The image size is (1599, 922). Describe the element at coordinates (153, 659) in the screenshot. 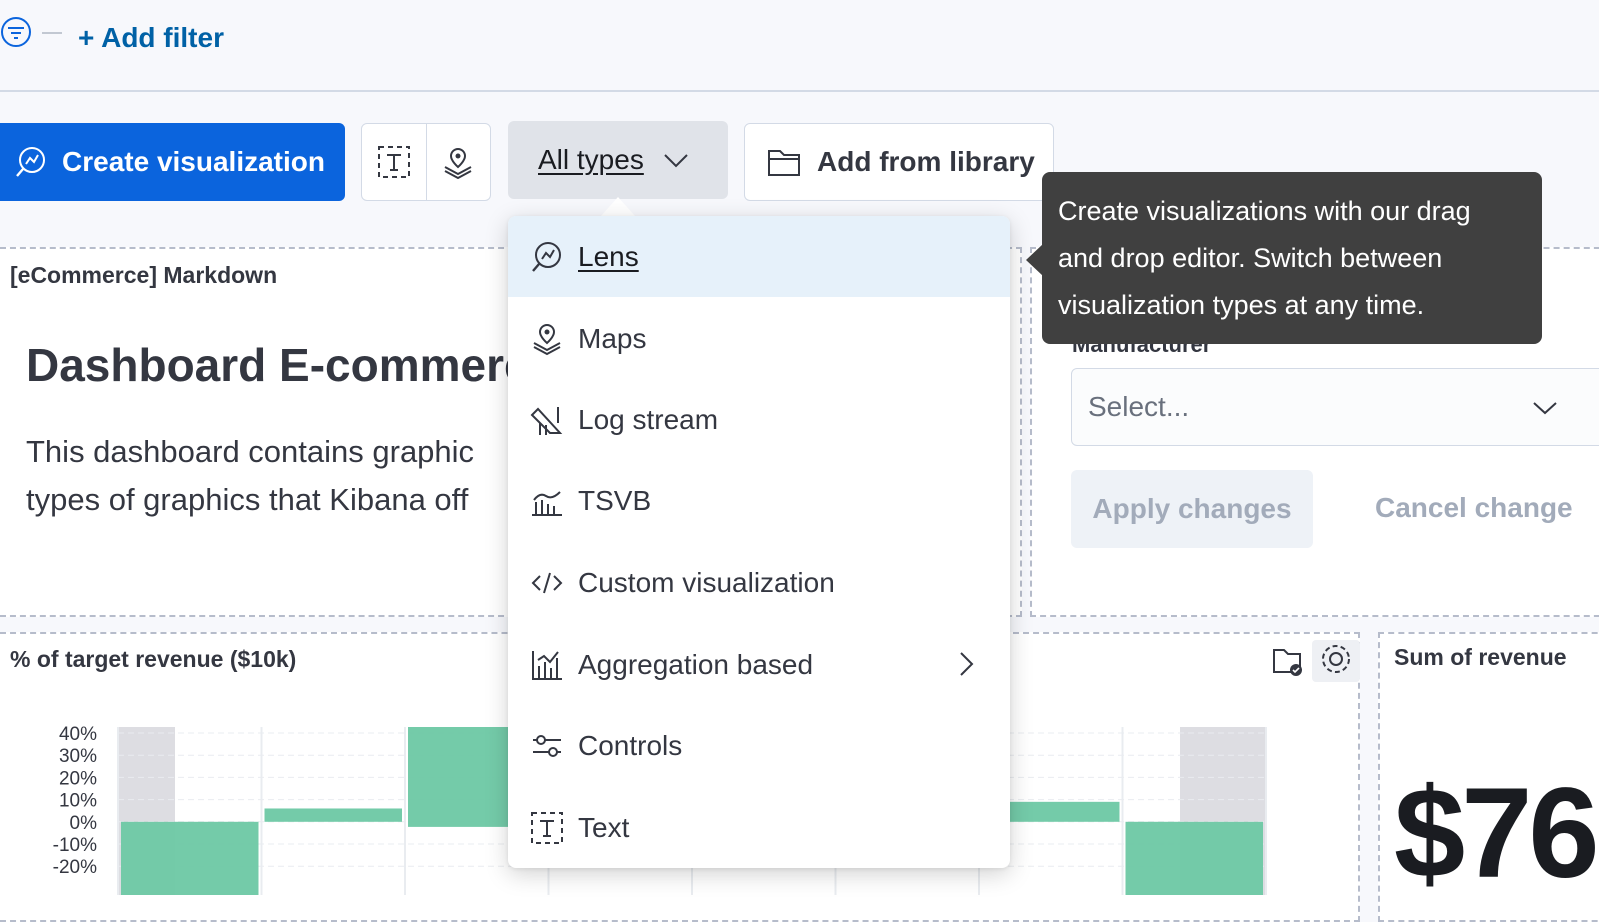

I see `chart-panel-title: % of target revenue ($10k)` at that location.